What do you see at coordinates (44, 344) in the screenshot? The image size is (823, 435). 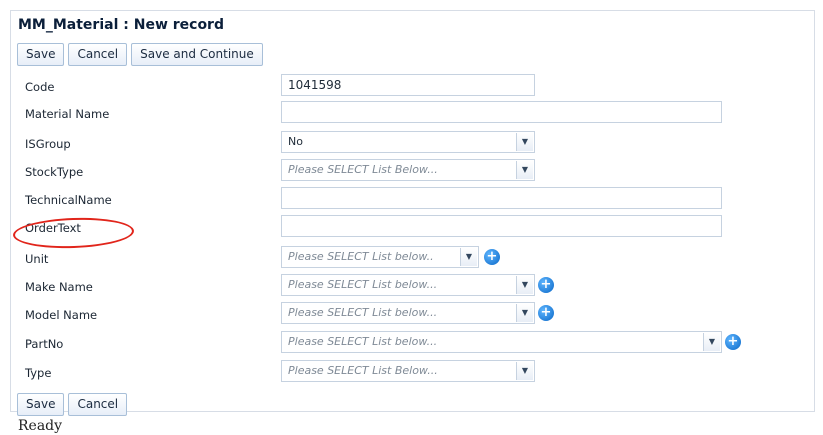 I see `partno-label: PartNo` at bounding box center [44, 344].